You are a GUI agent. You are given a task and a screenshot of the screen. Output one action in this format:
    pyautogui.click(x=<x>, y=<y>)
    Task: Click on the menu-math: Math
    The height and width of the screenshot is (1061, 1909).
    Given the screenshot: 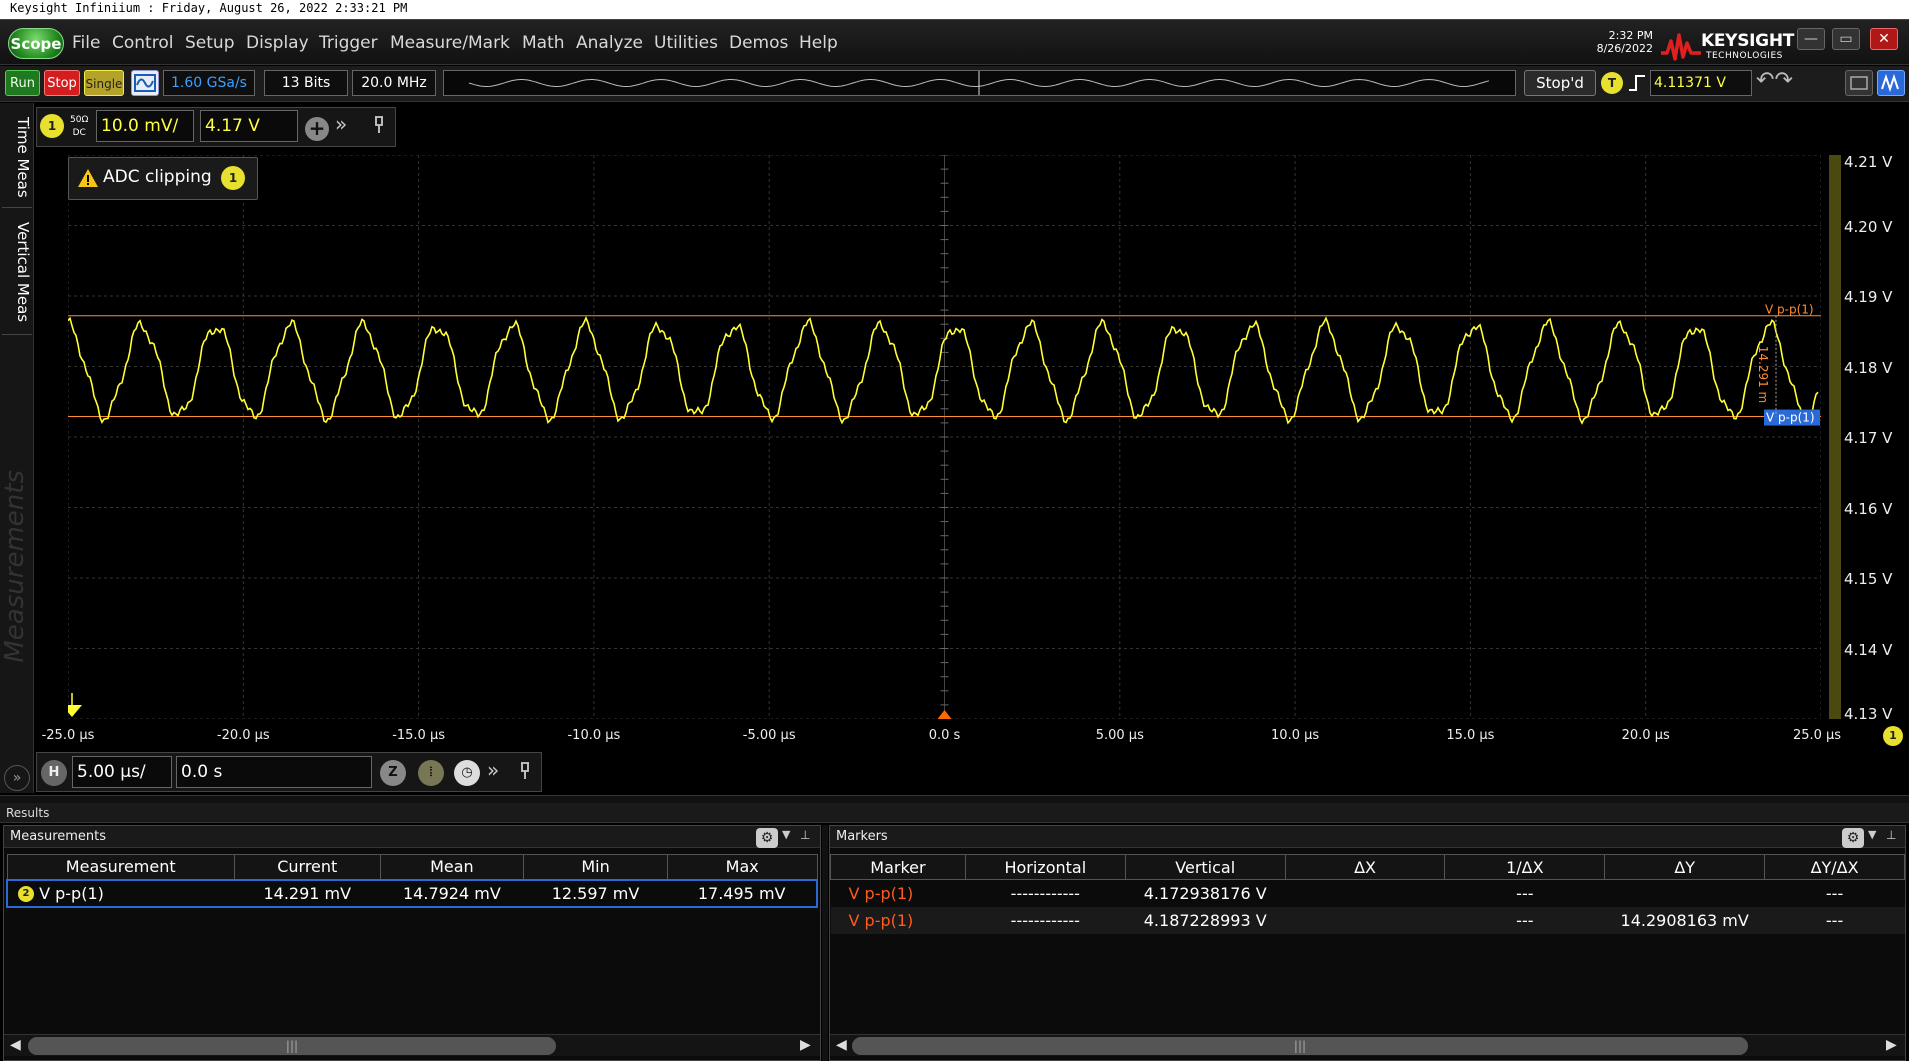 What is the action you would take?
    pyautogui.click(x=543, y=43)
    